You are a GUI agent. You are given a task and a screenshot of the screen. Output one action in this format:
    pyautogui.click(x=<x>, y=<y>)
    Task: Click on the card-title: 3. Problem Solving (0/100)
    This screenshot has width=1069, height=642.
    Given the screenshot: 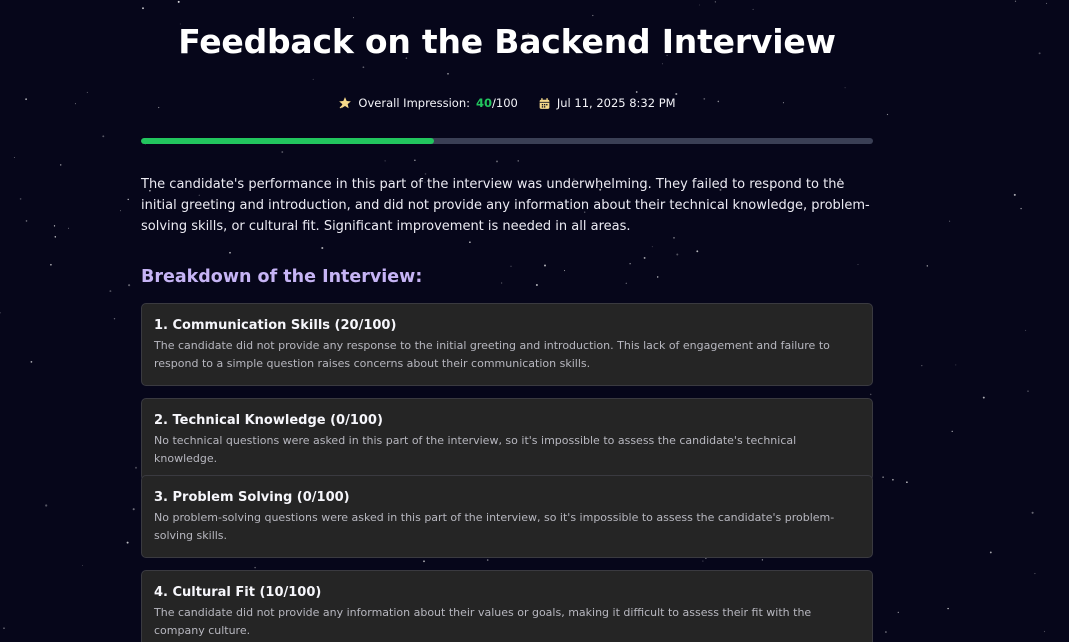 What is the action you would take?
    pyautogui.click(x=252, y=497)
    